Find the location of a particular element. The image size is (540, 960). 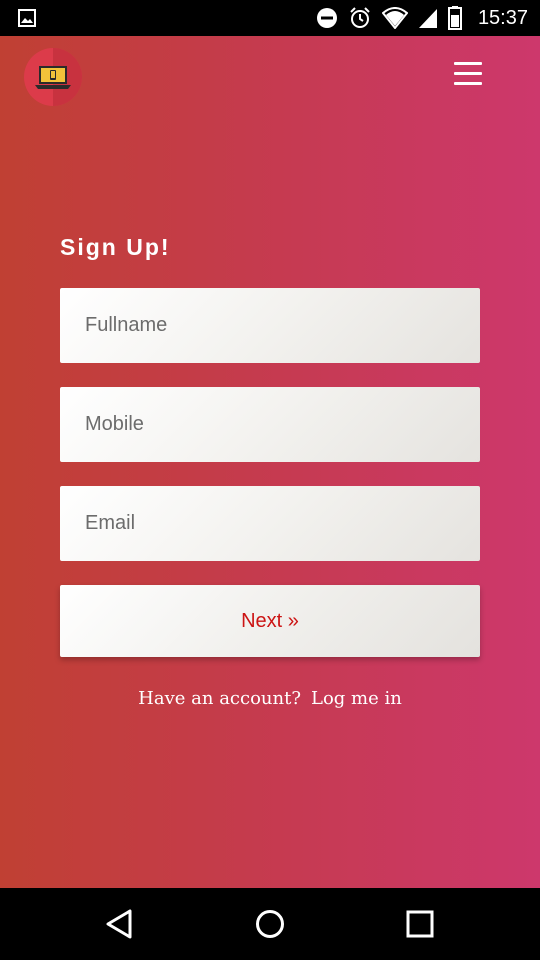

fullname-input is located at coordinates (270, 325).